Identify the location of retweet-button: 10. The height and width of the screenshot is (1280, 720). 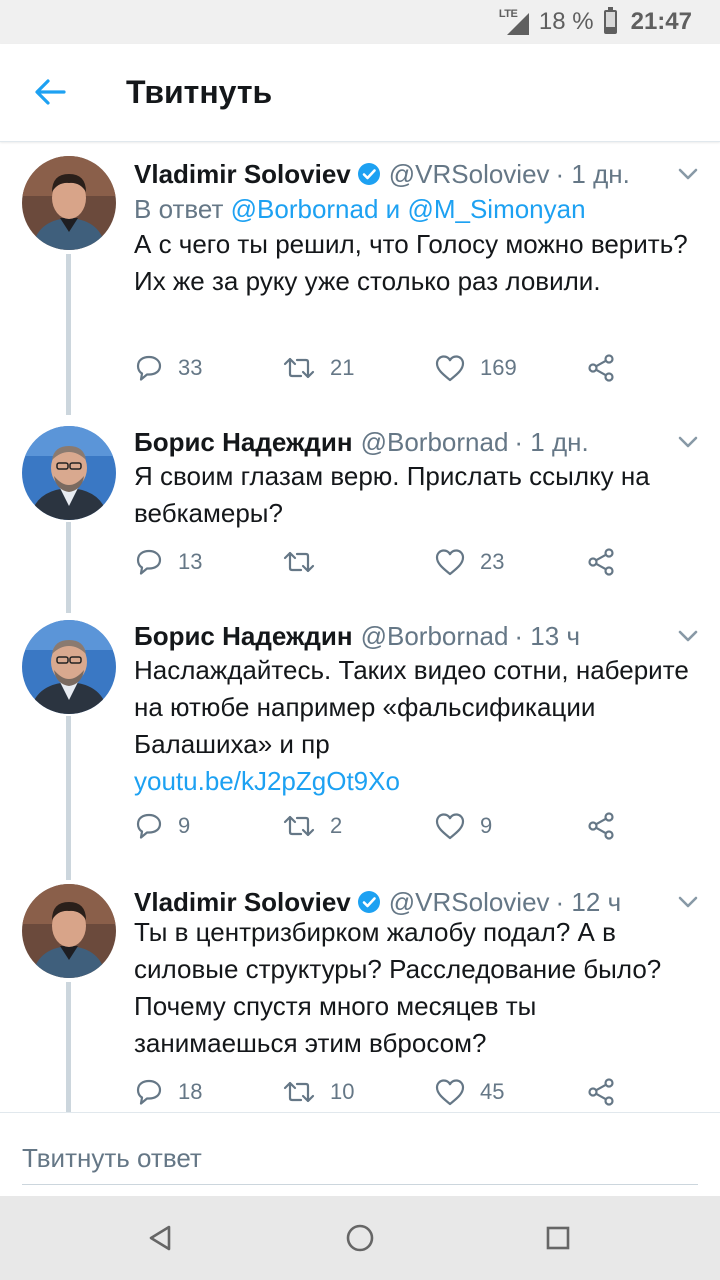
(318, 1092).